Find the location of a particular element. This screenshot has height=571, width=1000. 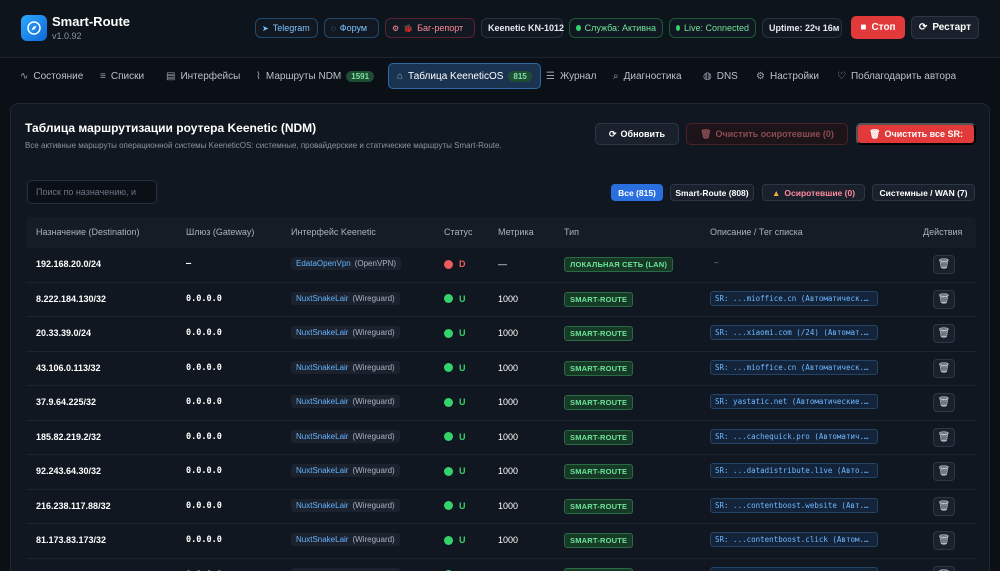

filter-smart-route: Smart-Route (808) is located at coordinates (712, 192).